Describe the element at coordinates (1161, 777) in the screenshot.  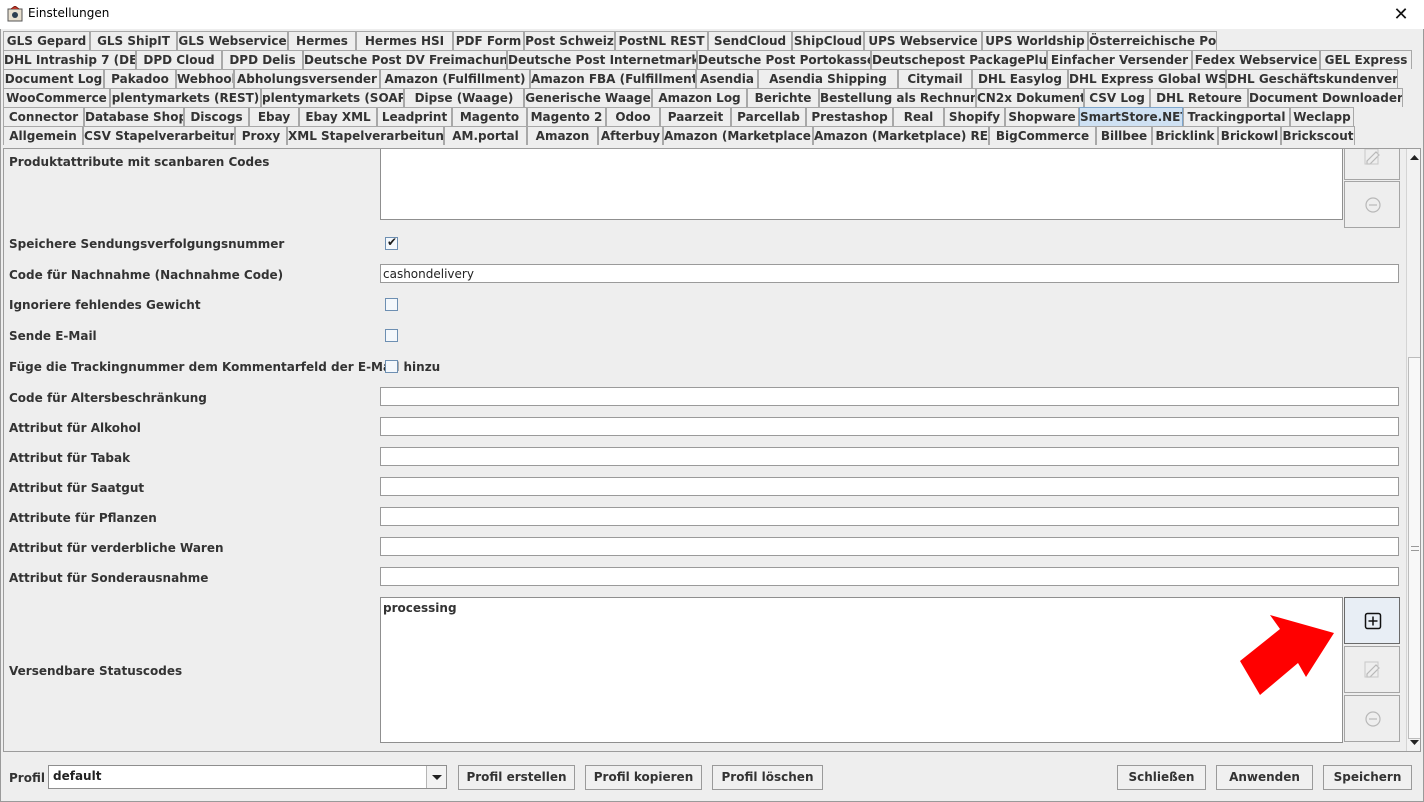
I see `schliessen-button: Schließen` at that location.